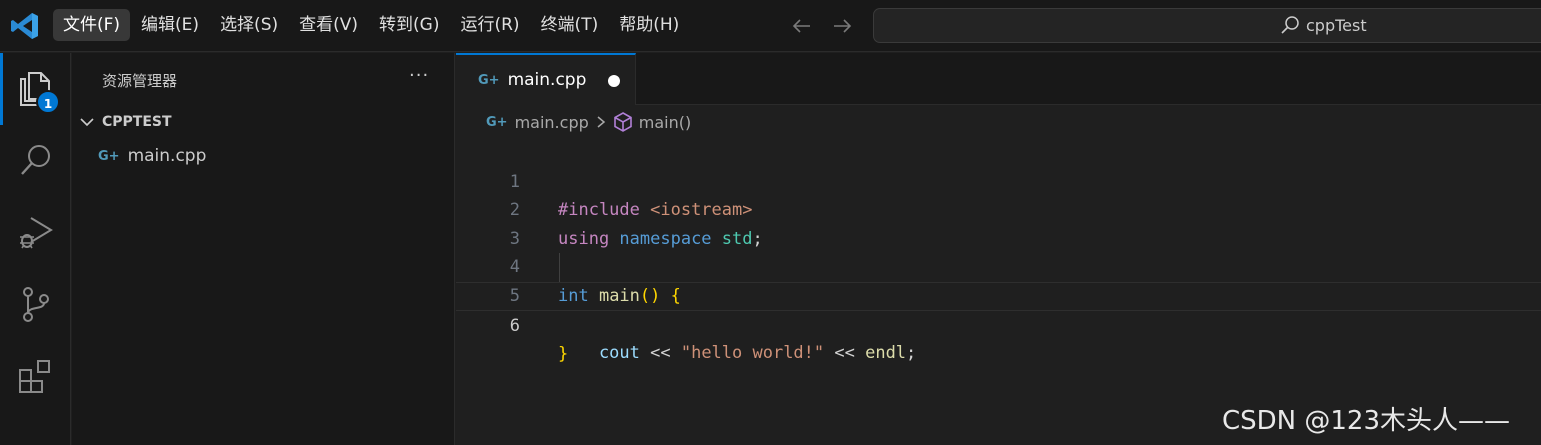 Image resolution: width=1541 pixels, height=445 pixels. Describe the element at coordinates (998, 265) in the screenshot. I see `code-line: 4 int main() {` at that location.